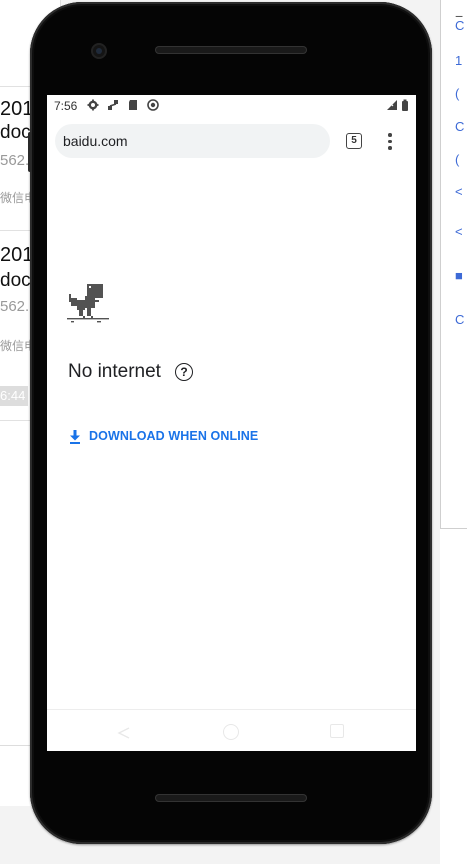 The image size is (467, 864). Describe the element at coordinates (99, 51) in the screenshot. I see `front-camera` at that location.